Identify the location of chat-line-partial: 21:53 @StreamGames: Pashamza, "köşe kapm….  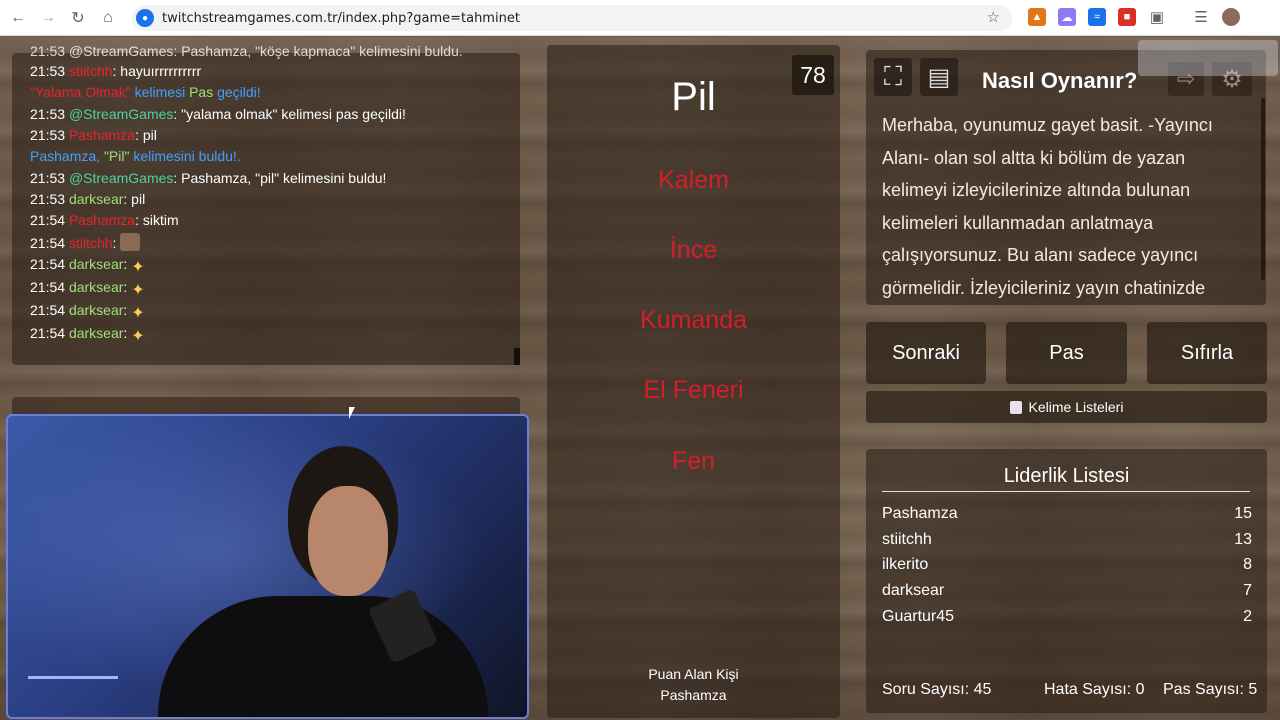
(246, 51).